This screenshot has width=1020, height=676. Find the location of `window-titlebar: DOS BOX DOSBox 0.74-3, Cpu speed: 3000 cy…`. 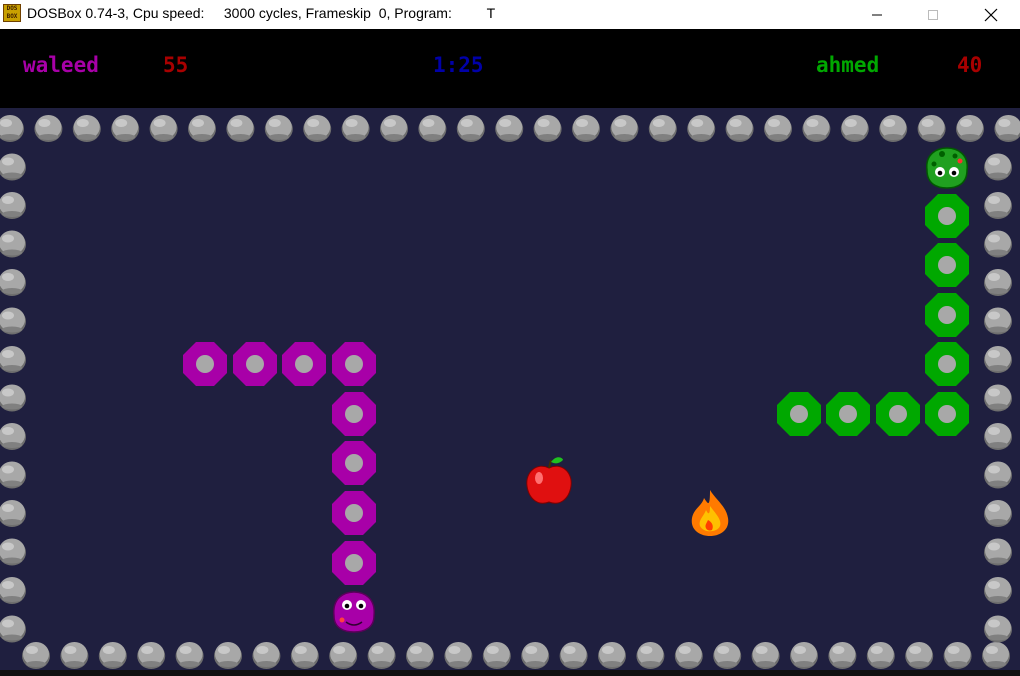

window-titlebar: DOS BOX DOSBox 0.74-3, Cpu speed: 3000 cy… is located at coordinates (510, 14).